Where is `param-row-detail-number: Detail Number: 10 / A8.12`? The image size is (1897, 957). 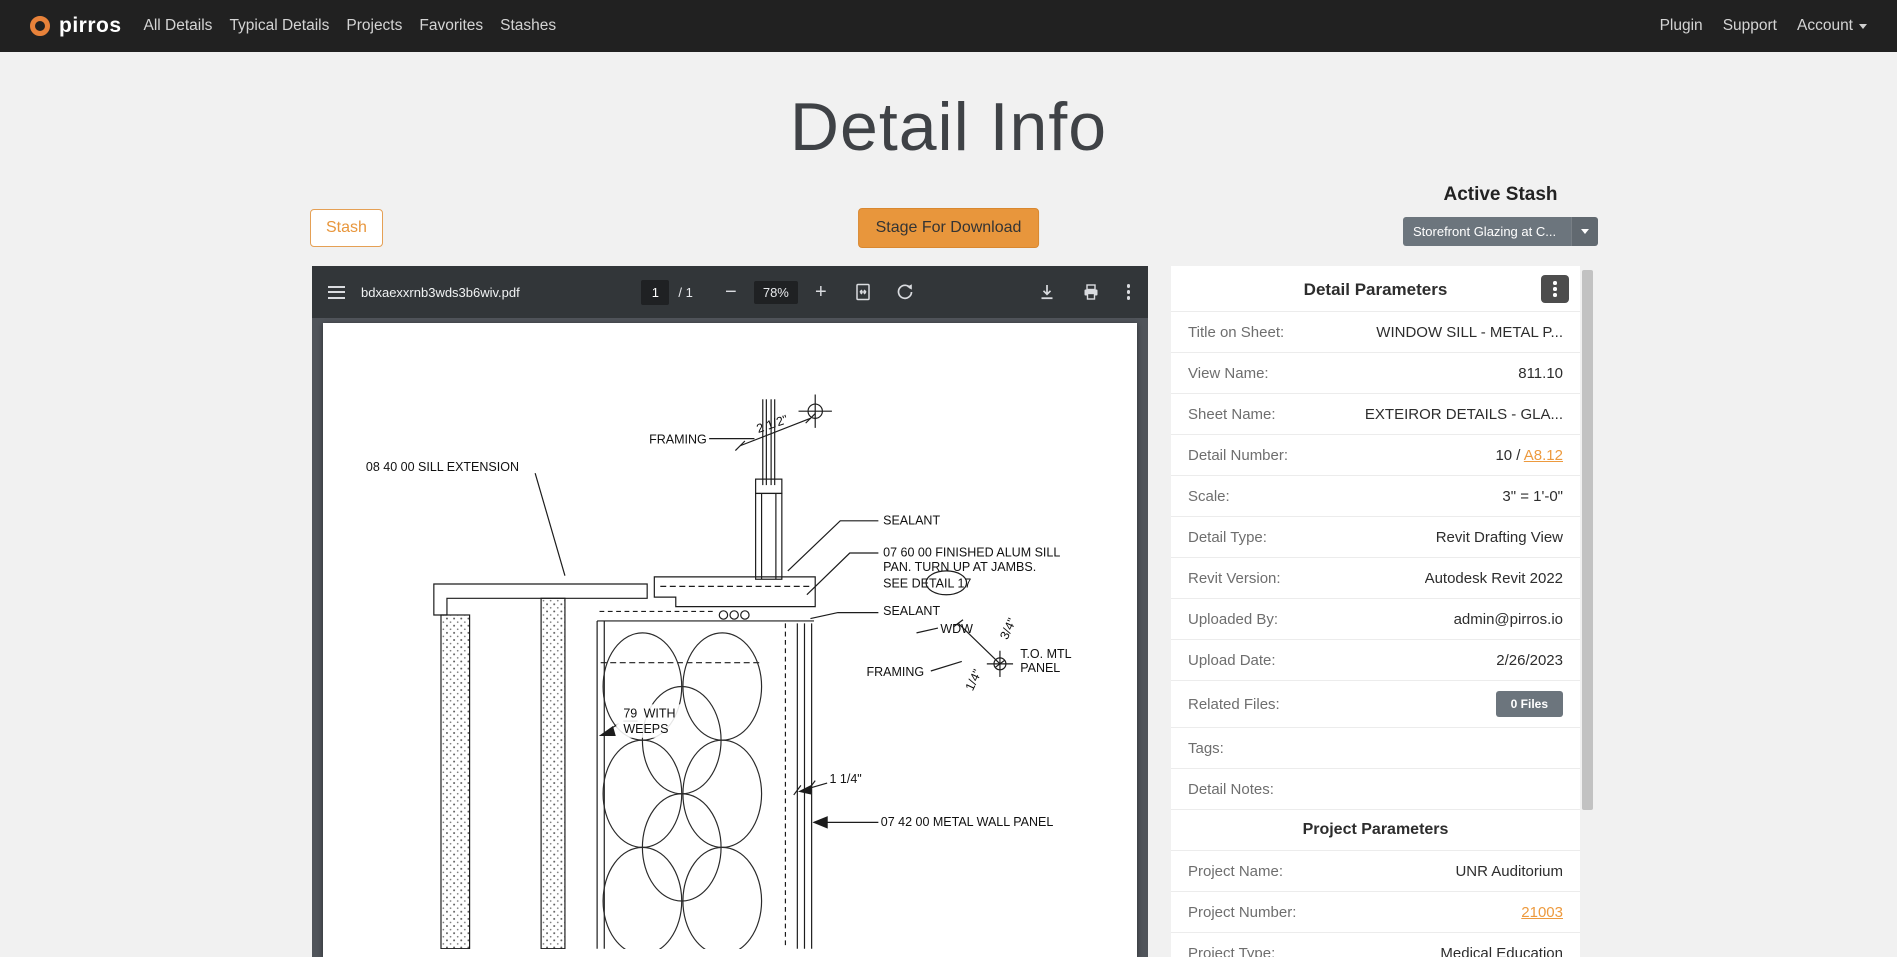
param-row-detail-number: Detail Number: 10 / A8.12 is located at coordinates (1375, 454).